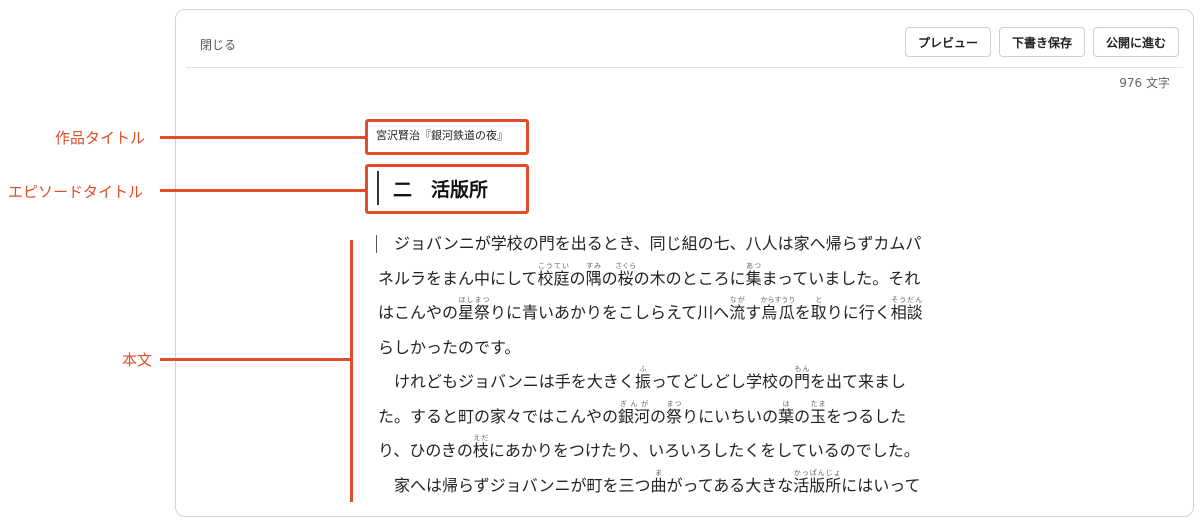 The width and height of the screenshot is (1200, 528). What do you see at coordinates (1144, 83) in the screenshot?
I see `char-count: 976 文字` at bounding box center [1144, 83].